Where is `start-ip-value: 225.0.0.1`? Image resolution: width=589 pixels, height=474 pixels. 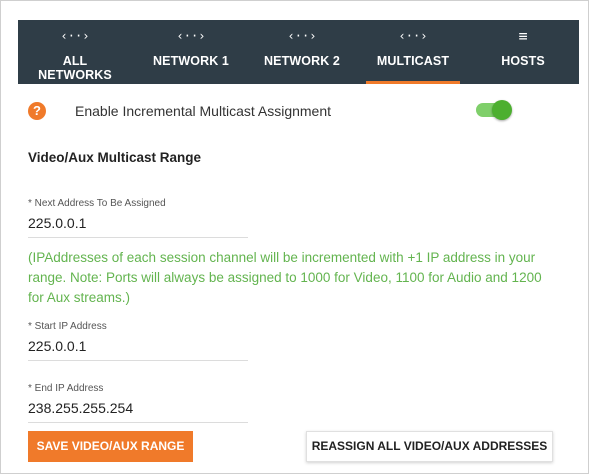 start-ip-value: 225.0.0.1 is located at coordinates (138, 349).